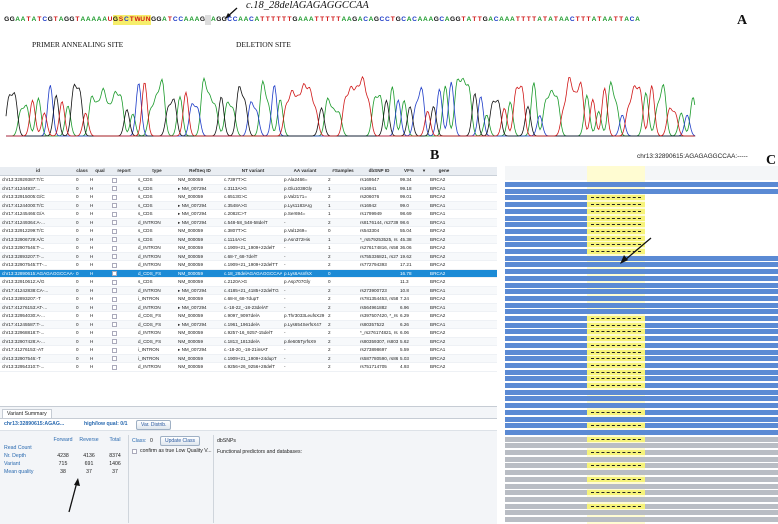 This screenshot has width=778, height=524. I want to click on cell-ntvariant: c.6513G>C, so click(236, 196).